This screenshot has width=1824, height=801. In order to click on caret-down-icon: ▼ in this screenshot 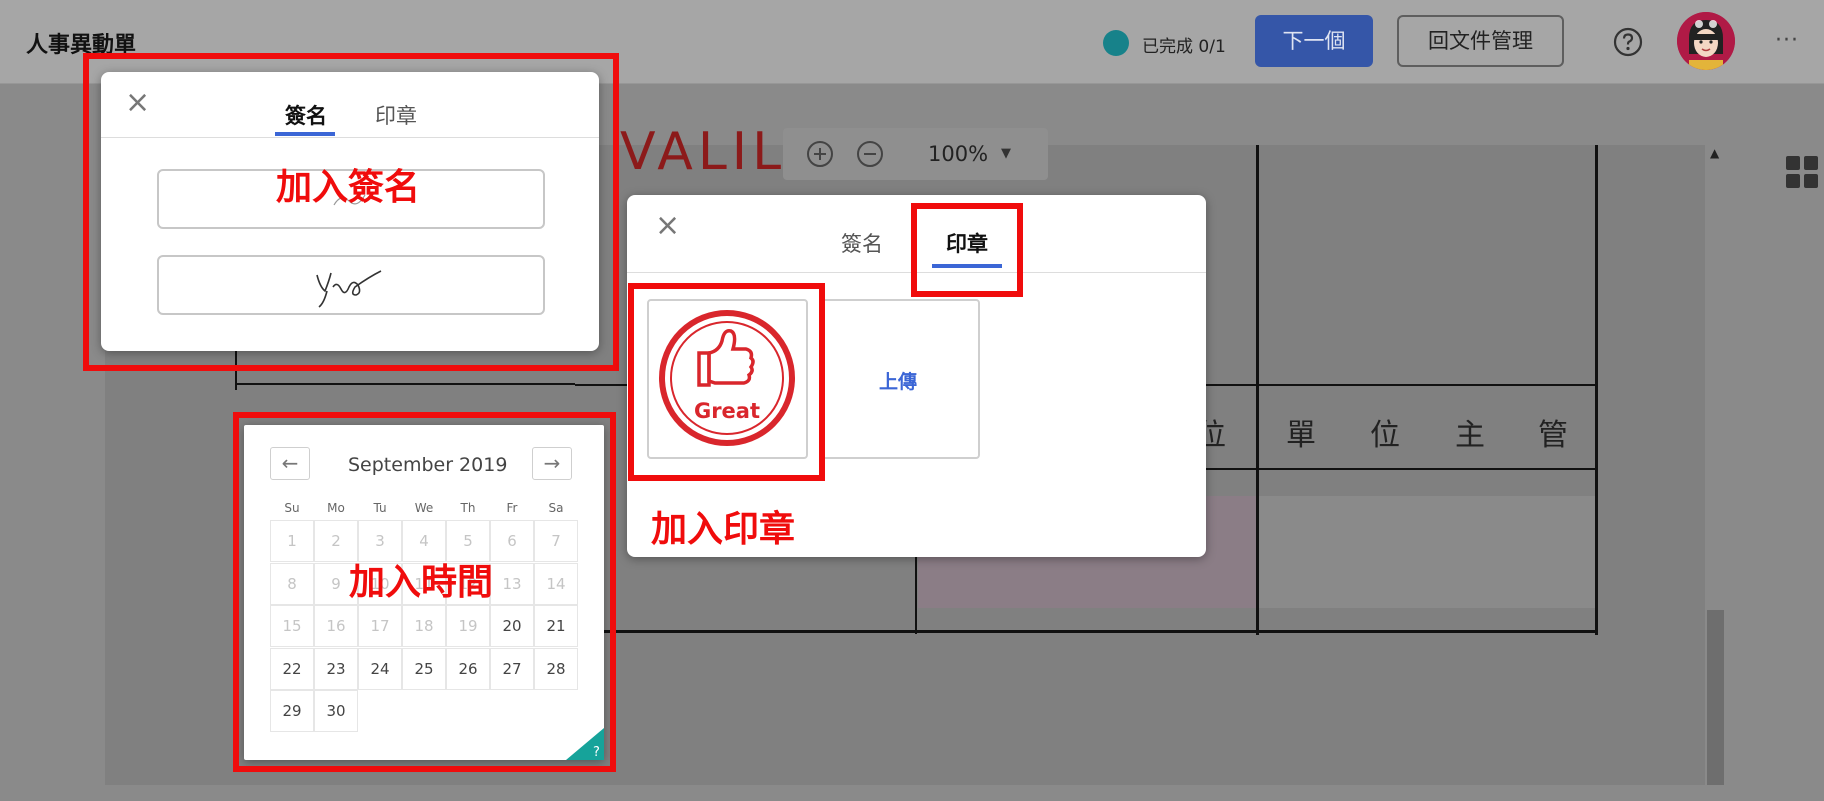, I will do `click(1006, 153)`.